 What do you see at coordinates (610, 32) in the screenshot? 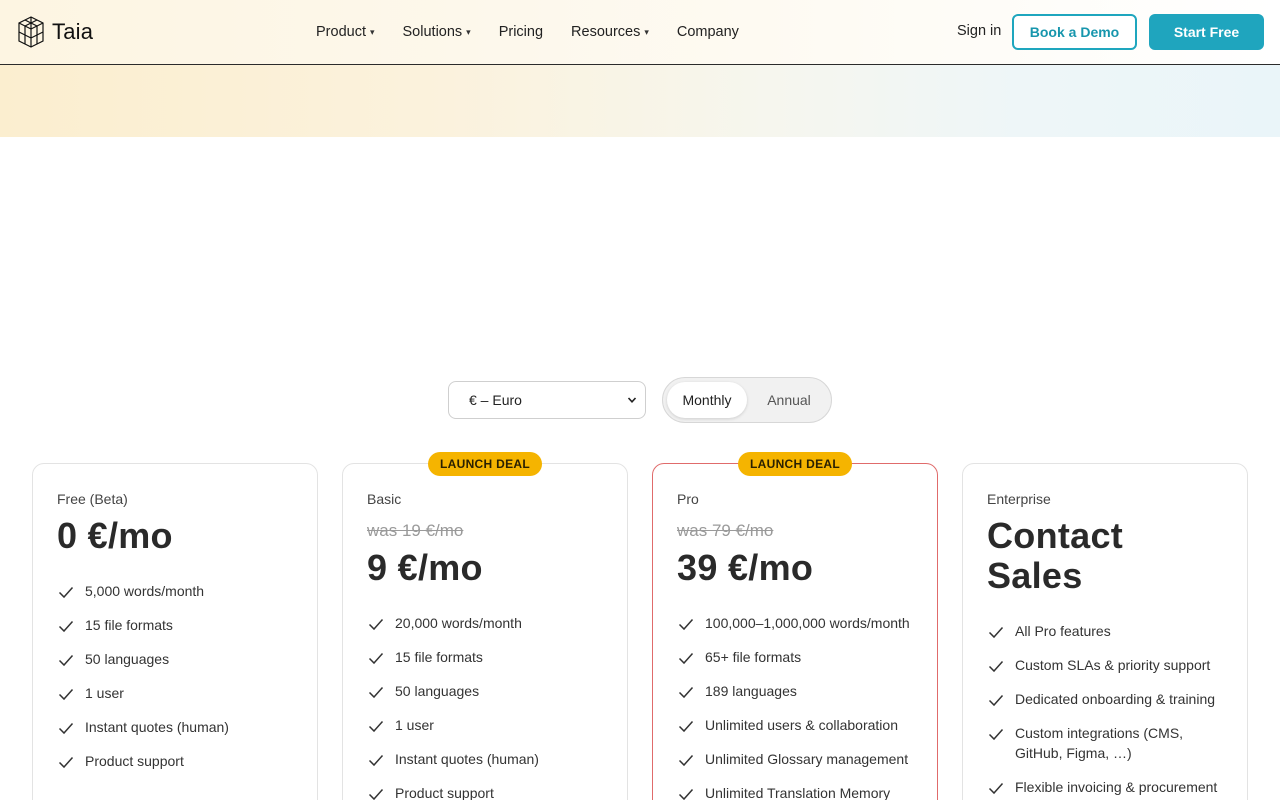
I see `nav-item-resources: Resources ▾` at bounding box center [610, 32].